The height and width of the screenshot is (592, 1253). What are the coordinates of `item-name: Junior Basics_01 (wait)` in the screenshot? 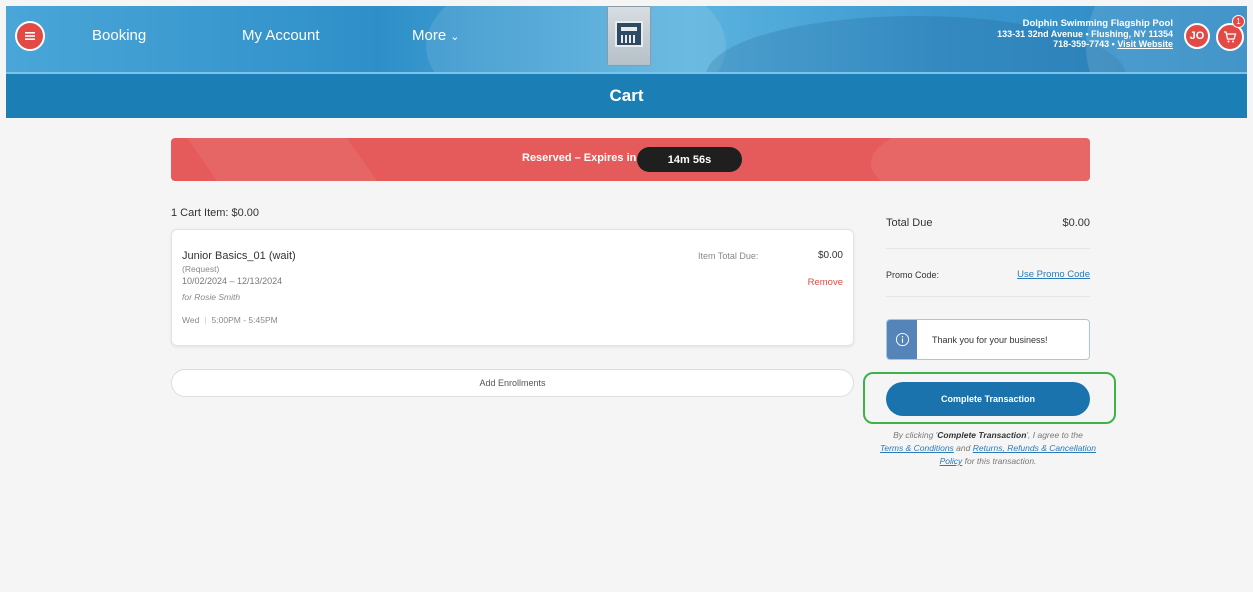 It's located at (239, 256).